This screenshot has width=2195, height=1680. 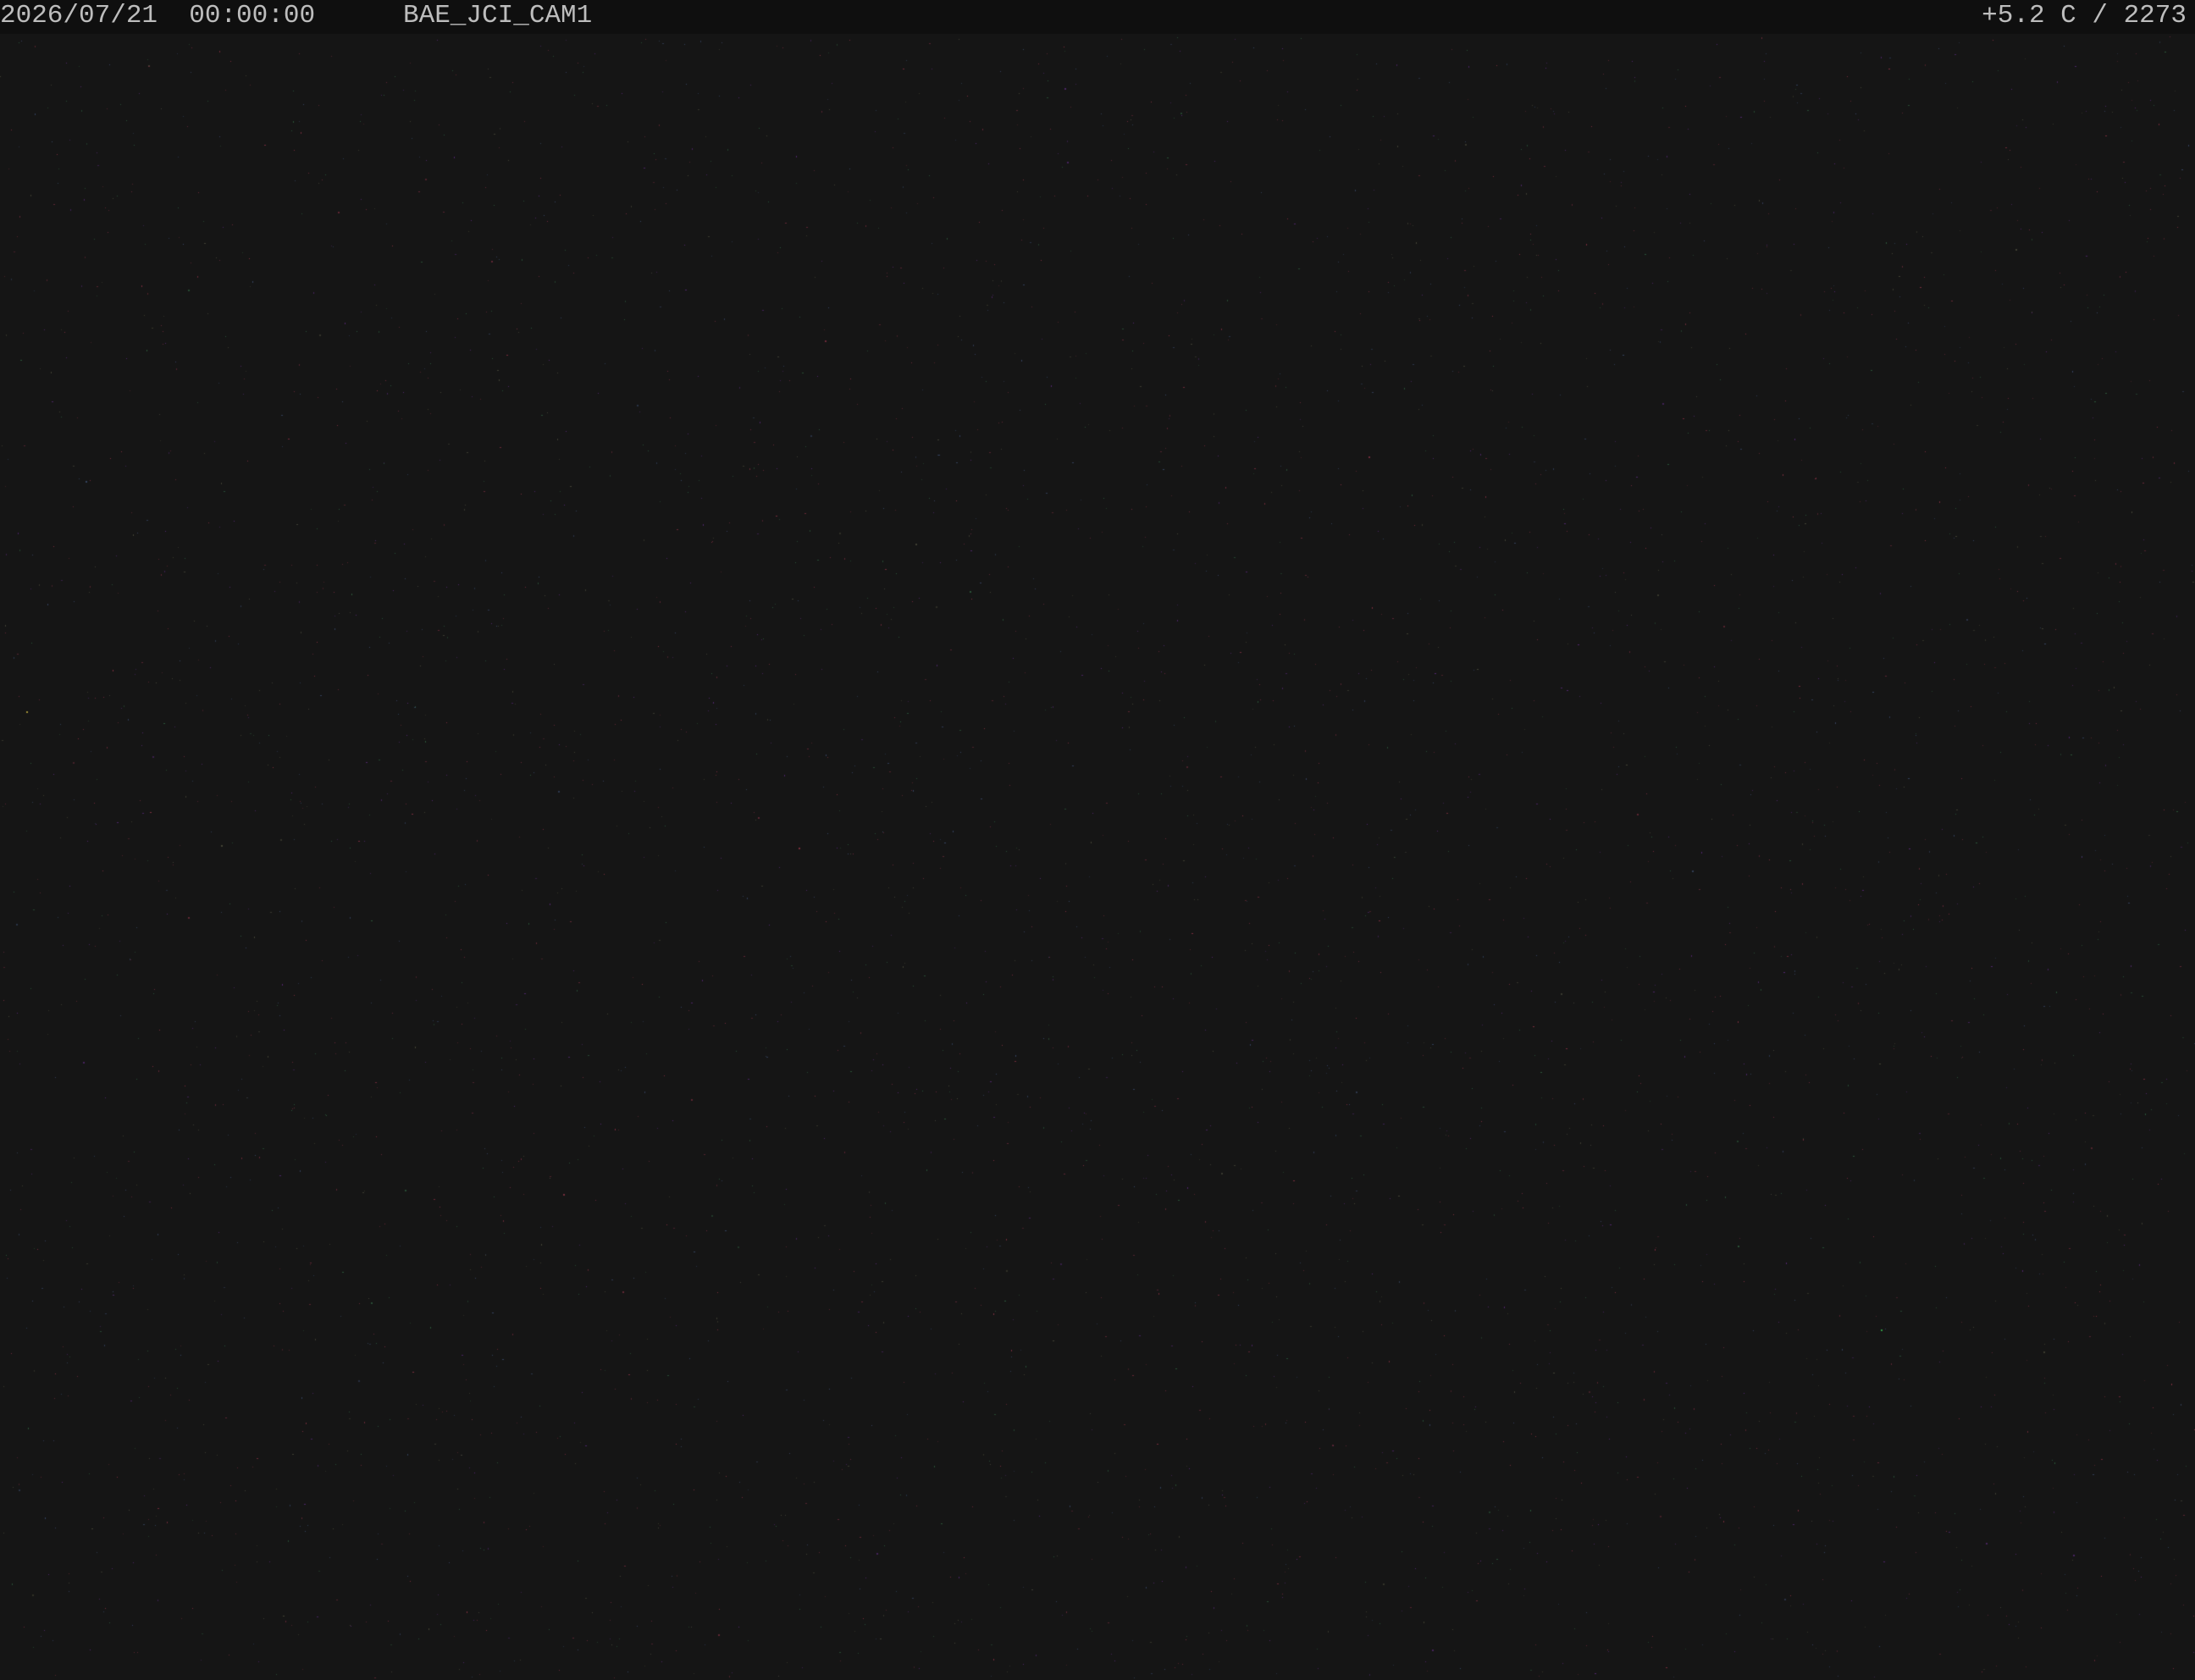 What do you see at coordinates (498, 15) in the screenshot?
I see `camera-name: BAE_JCI_CAM1` at bounding box center [498, 15].